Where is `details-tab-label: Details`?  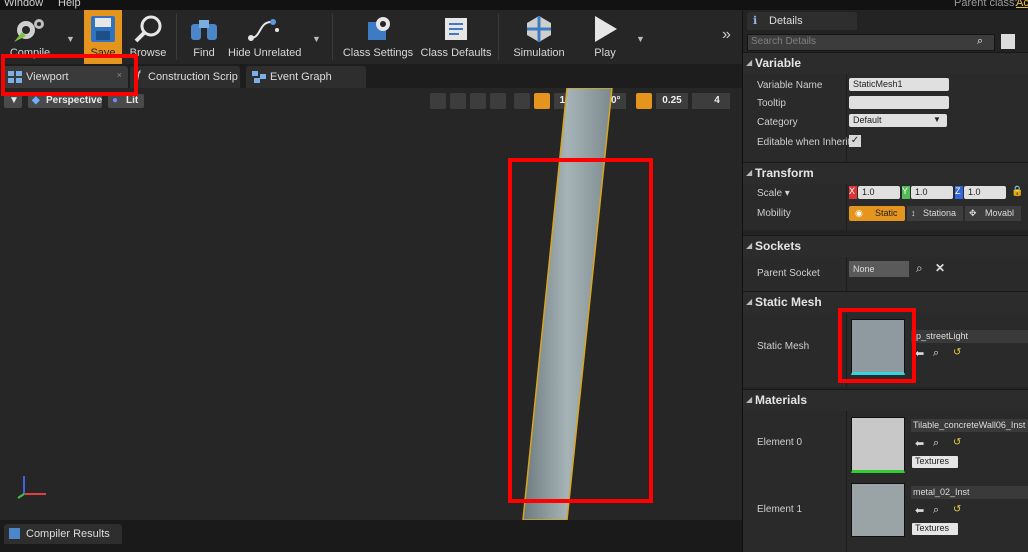 details-tab-label: Details is located at coordinates (786, 21).